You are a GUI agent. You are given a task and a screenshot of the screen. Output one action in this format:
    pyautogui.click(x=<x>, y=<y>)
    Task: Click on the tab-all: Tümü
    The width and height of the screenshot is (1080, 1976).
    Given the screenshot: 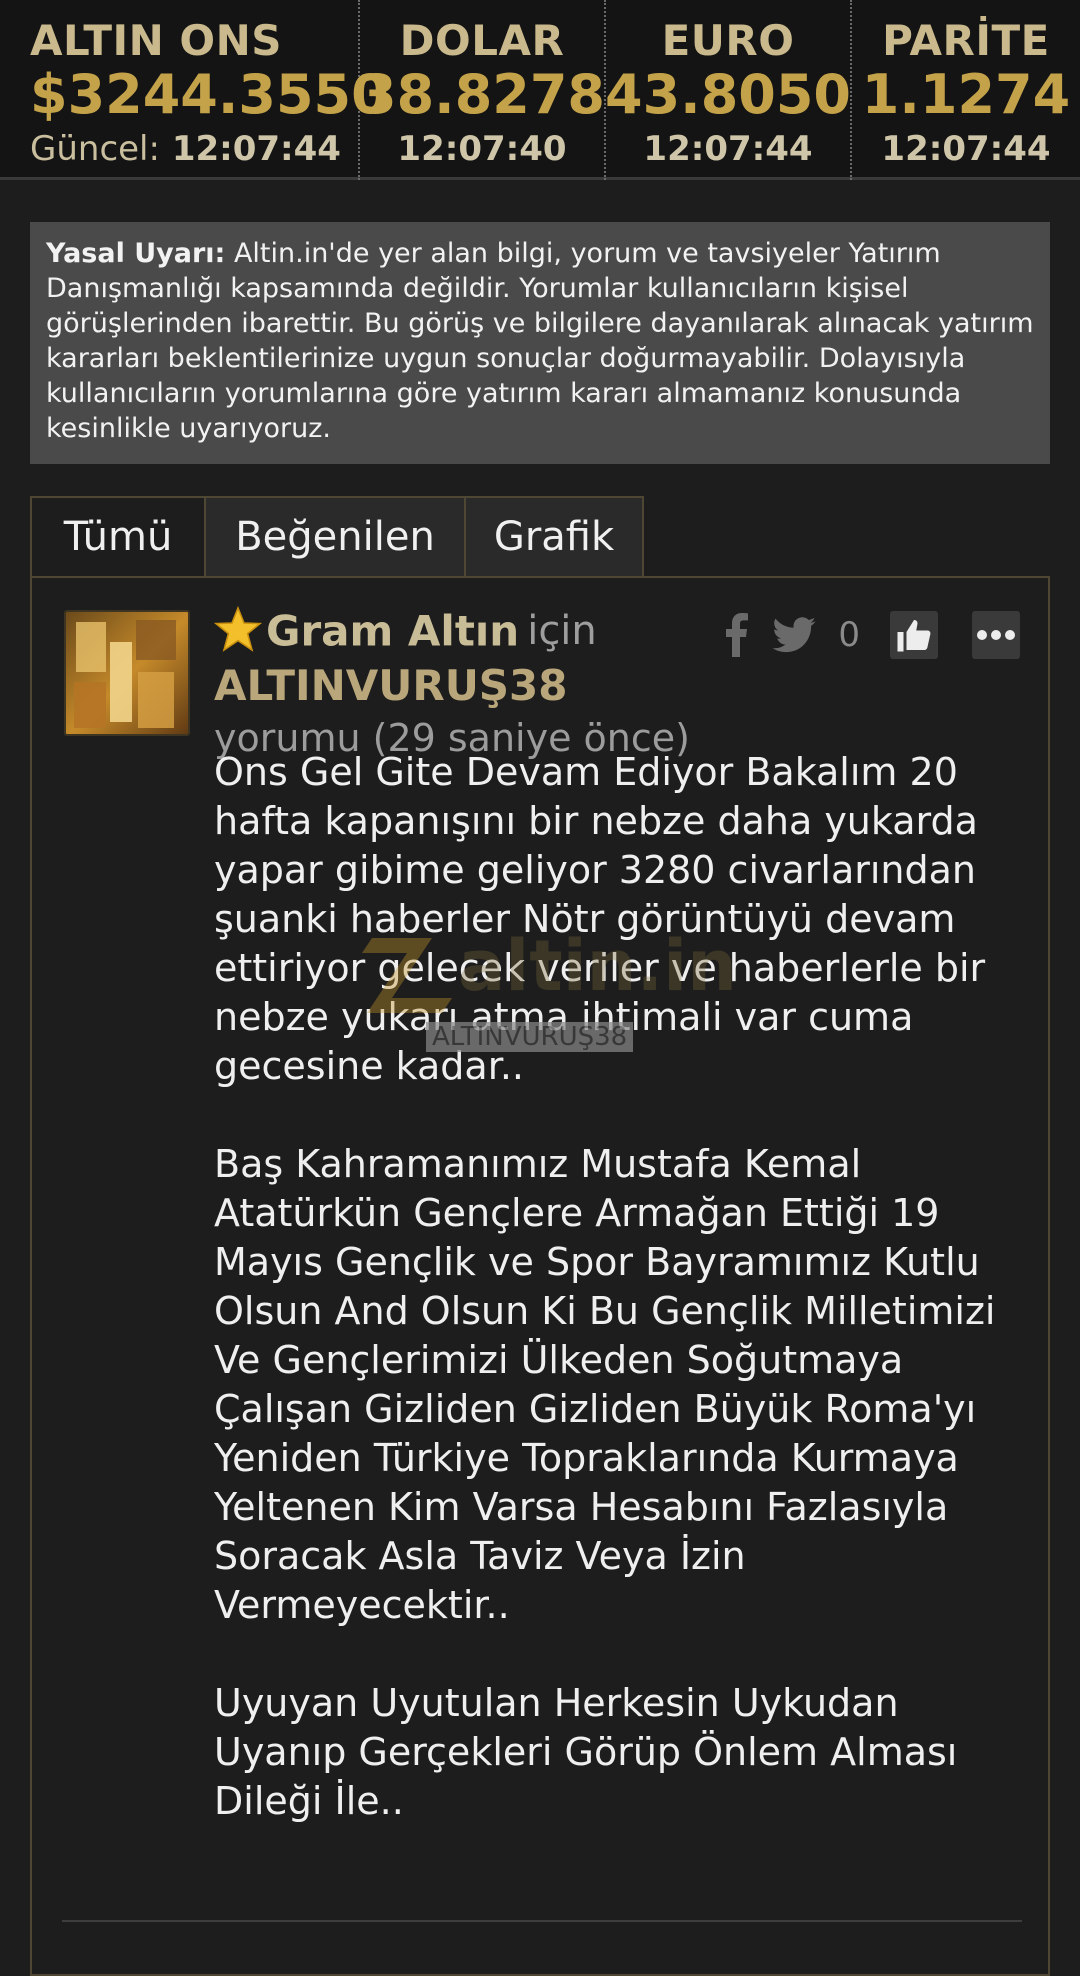 What is the action you would take?
    pyautogui.click(x=118, y=537)
    